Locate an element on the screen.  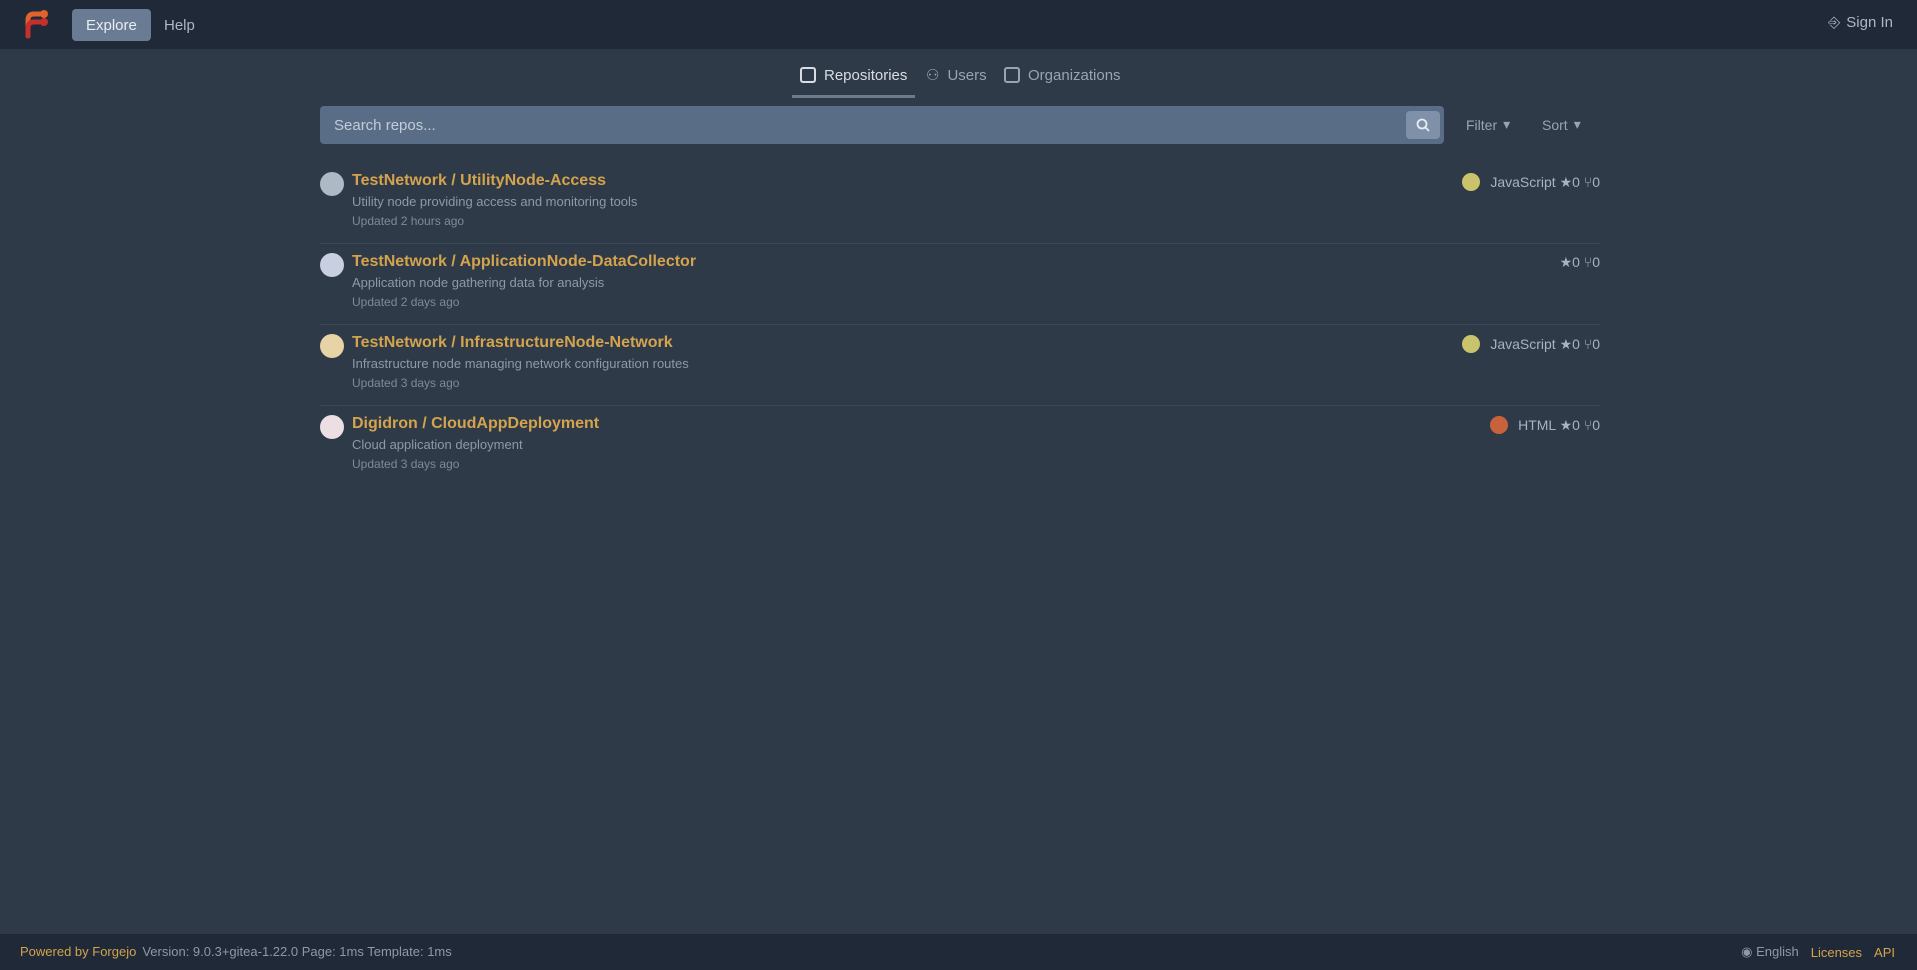
search-bar is located at coordinates (882, 125).